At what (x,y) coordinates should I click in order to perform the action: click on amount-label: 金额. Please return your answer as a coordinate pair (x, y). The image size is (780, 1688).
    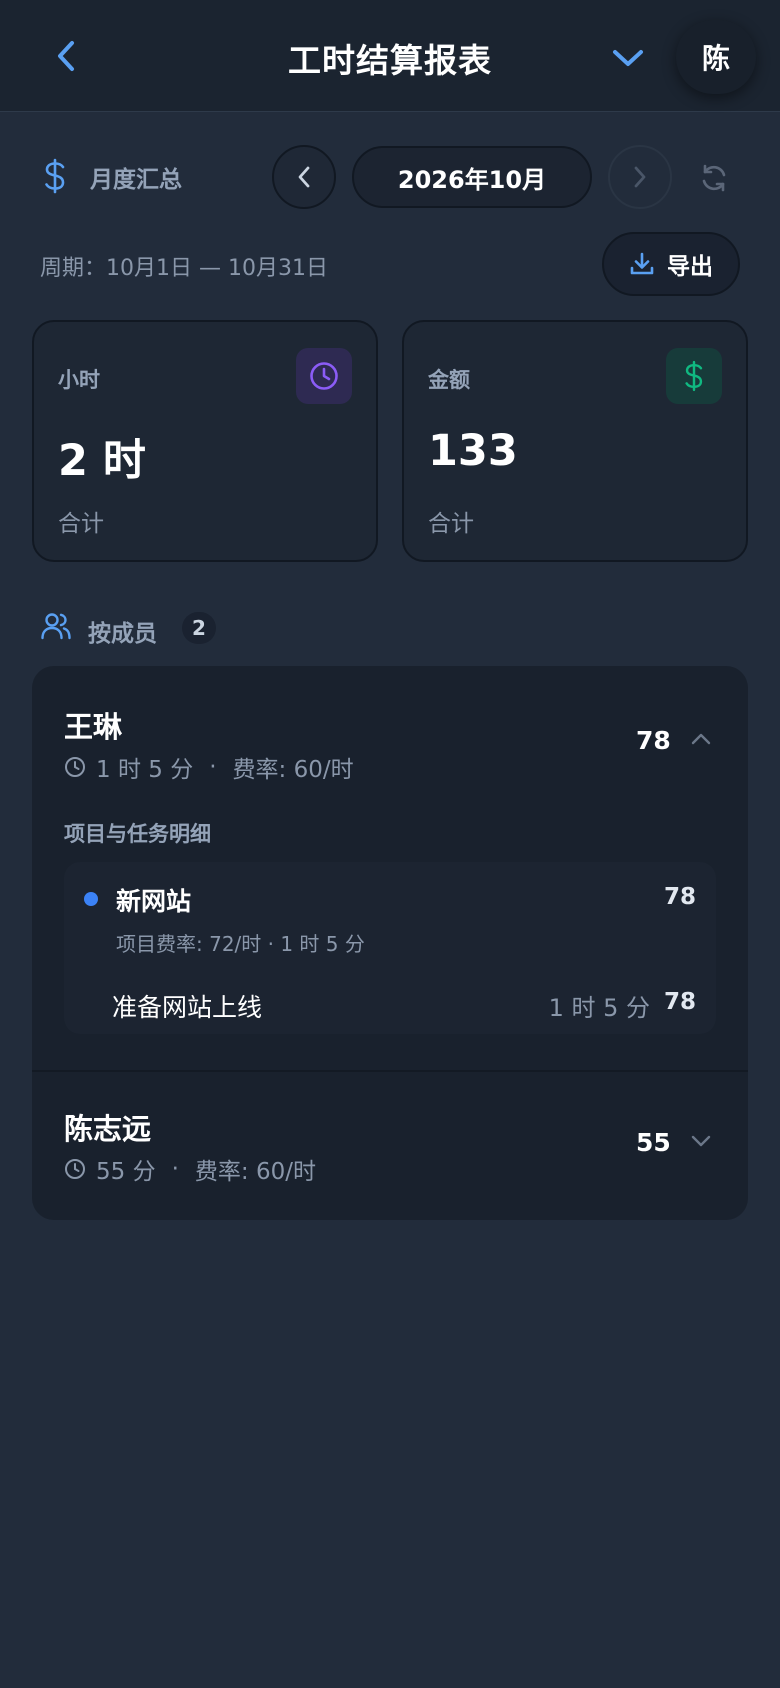
    Looking at the image, I should click on (449, 380).